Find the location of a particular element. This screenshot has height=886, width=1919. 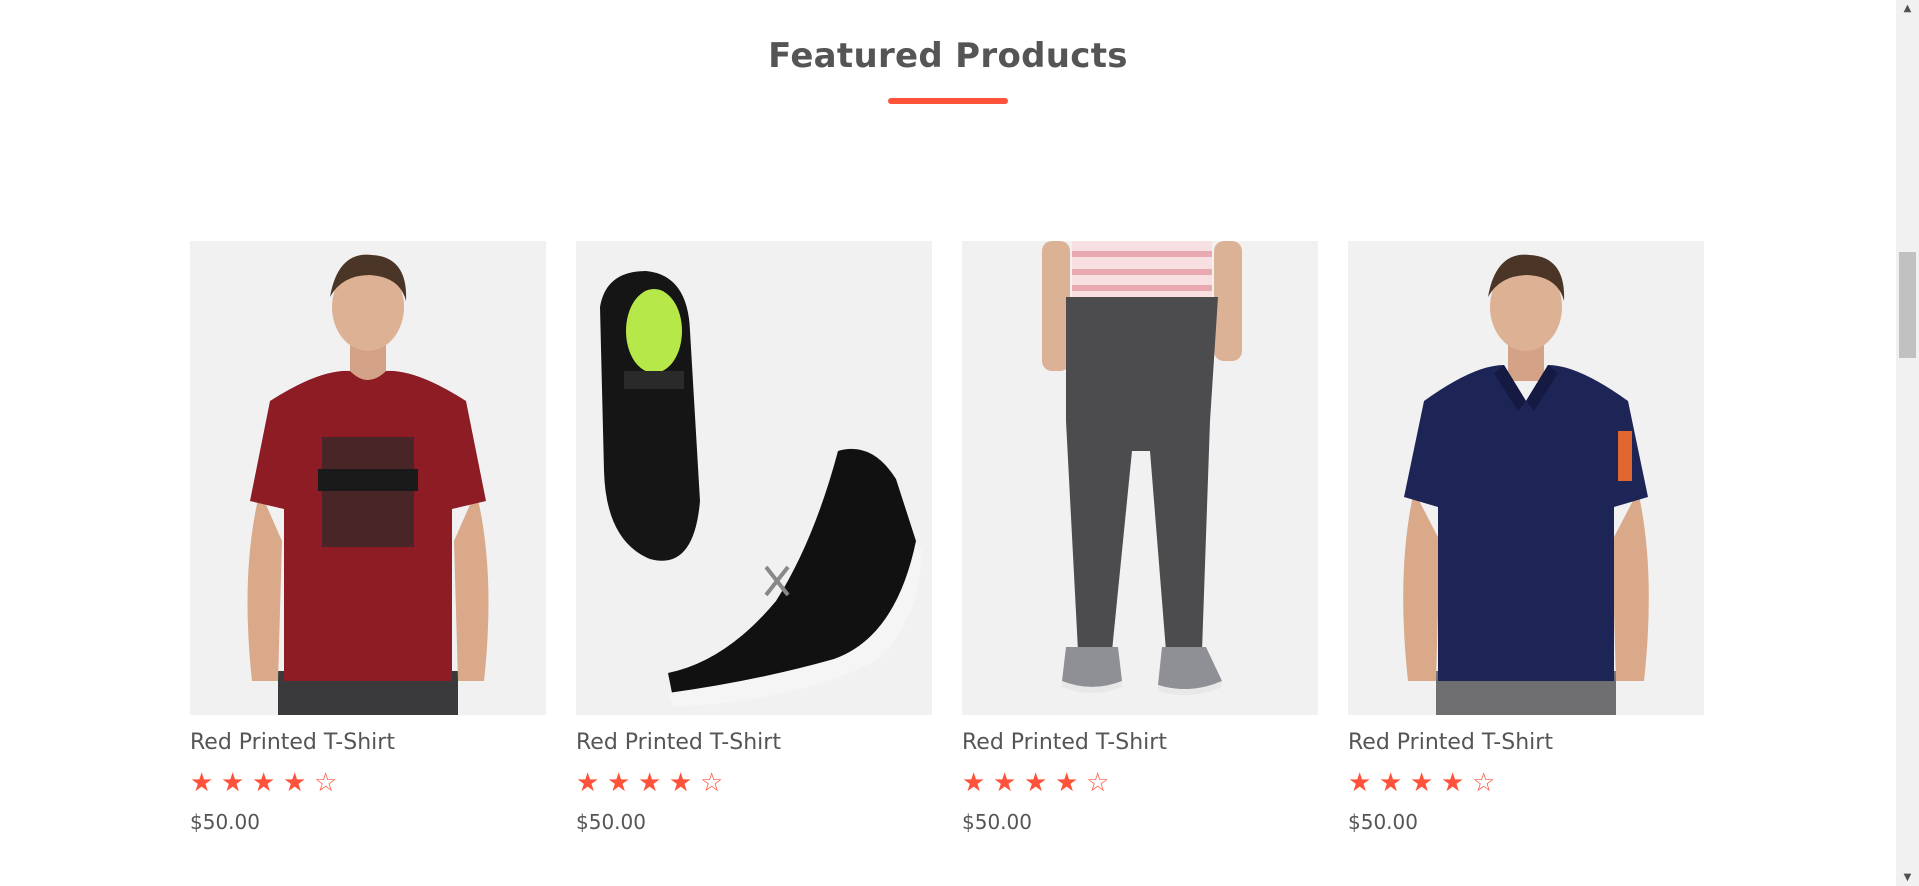

red-tshirt-image is located at coordinates (368, 478).